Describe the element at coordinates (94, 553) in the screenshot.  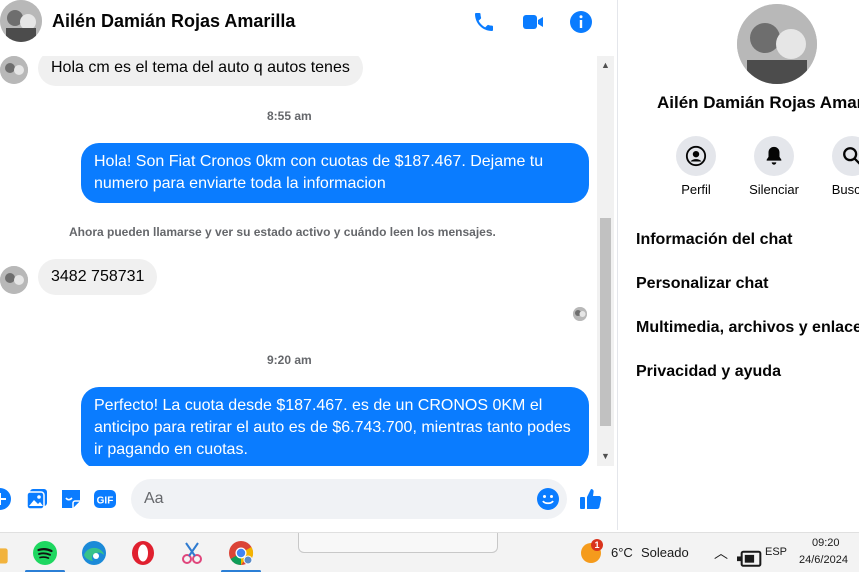
I see `edge-icon` at that location.